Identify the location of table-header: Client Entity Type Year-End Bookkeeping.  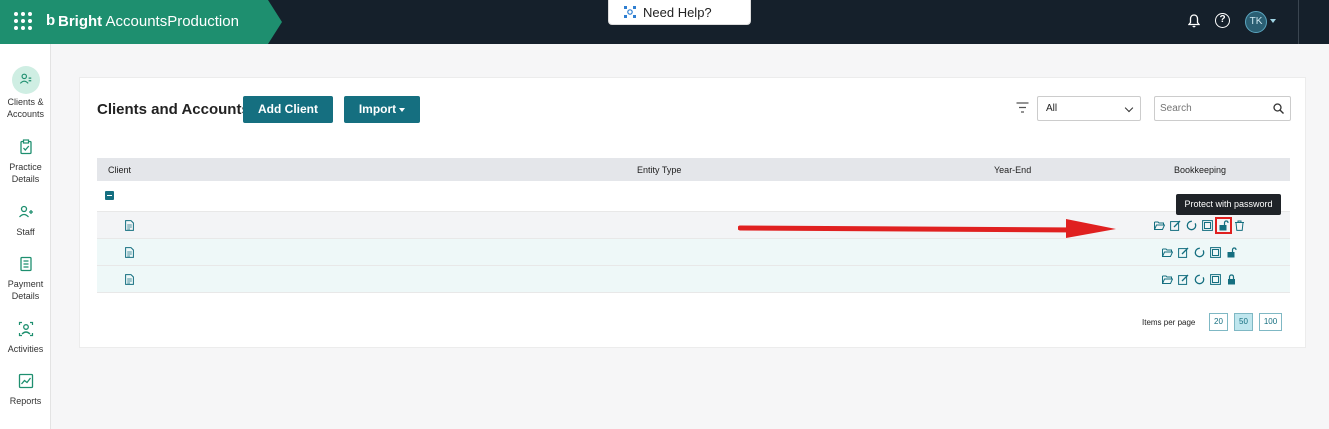
(693, 169).